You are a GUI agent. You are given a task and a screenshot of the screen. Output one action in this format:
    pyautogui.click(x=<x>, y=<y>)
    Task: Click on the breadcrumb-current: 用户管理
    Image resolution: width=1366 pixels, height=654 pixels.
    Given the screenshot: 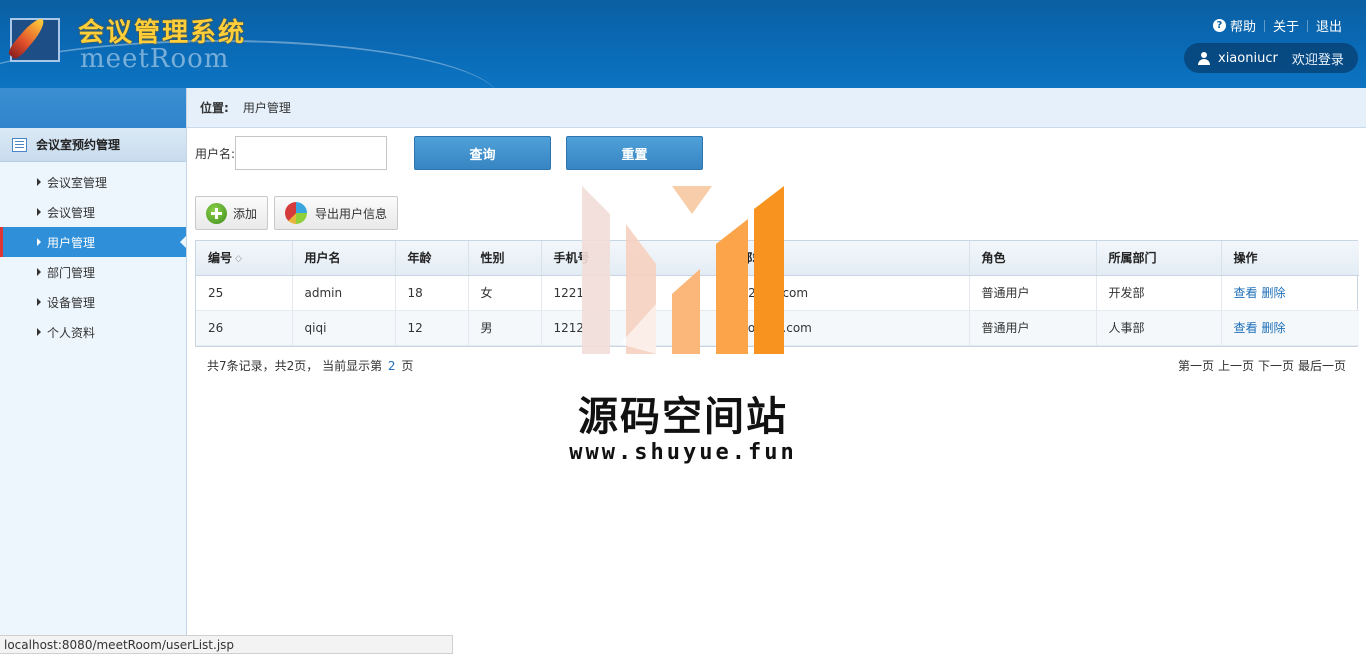 What is the action you would take?
    pyautogui.click(x=266, y=108)
    